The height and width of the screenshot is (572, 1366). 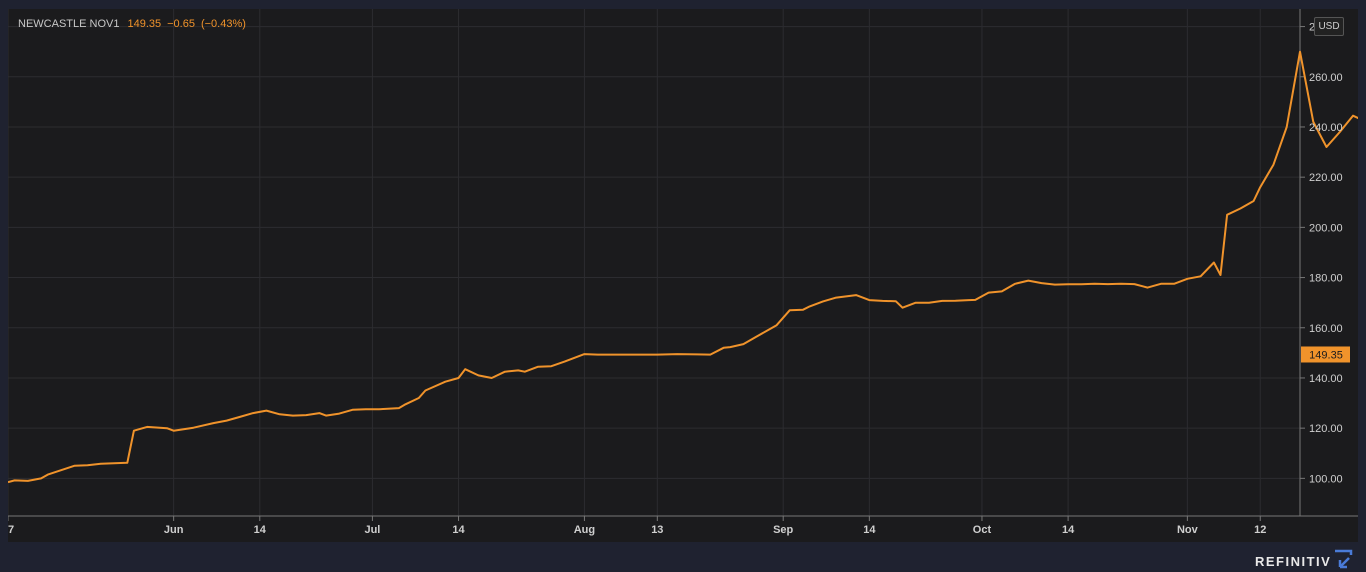 I want to click on y-tick-label: 260.00, so click(x=1326, y=78).